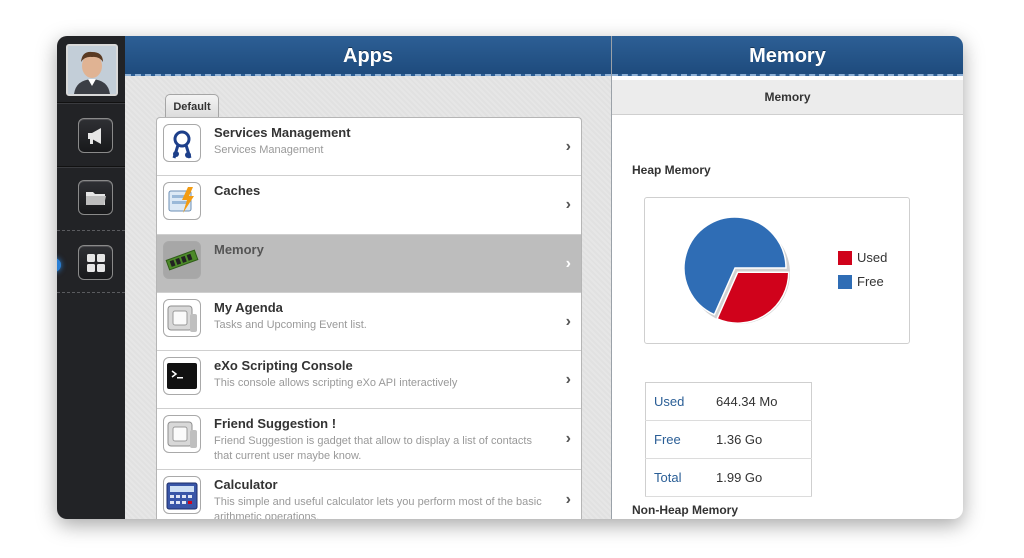 This screenshot has height=558, width=1024. What do you see at coordinates (369, 264) in the screenshot?
I see `list-item: Memory ›` at bounding box center [369, 264].